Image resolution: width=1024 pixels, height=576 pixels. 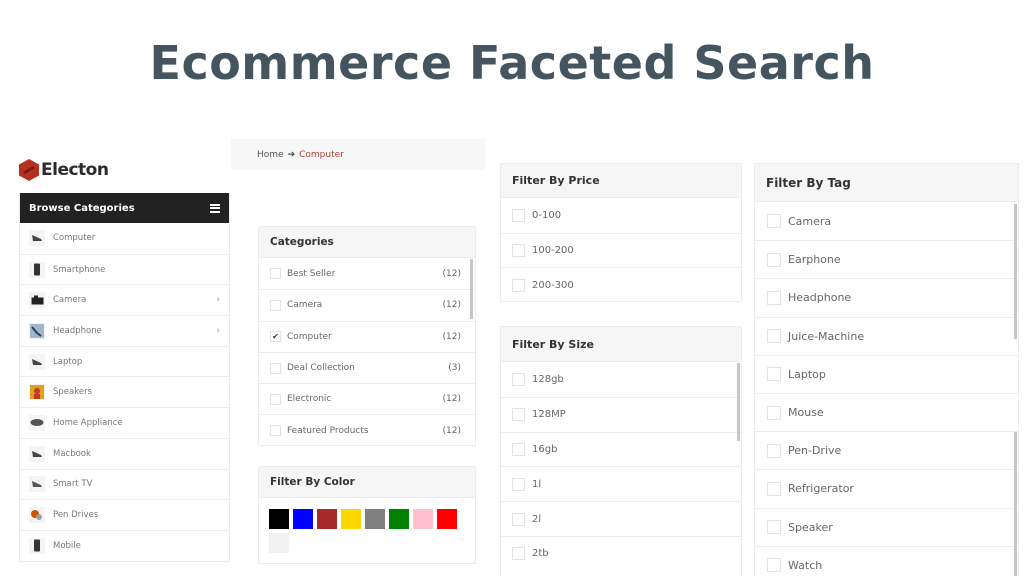 What do you see at coordinates (537, 519) in the screenshot?
I see `filter-option-label: 2l` at bounding box center [537, 519].